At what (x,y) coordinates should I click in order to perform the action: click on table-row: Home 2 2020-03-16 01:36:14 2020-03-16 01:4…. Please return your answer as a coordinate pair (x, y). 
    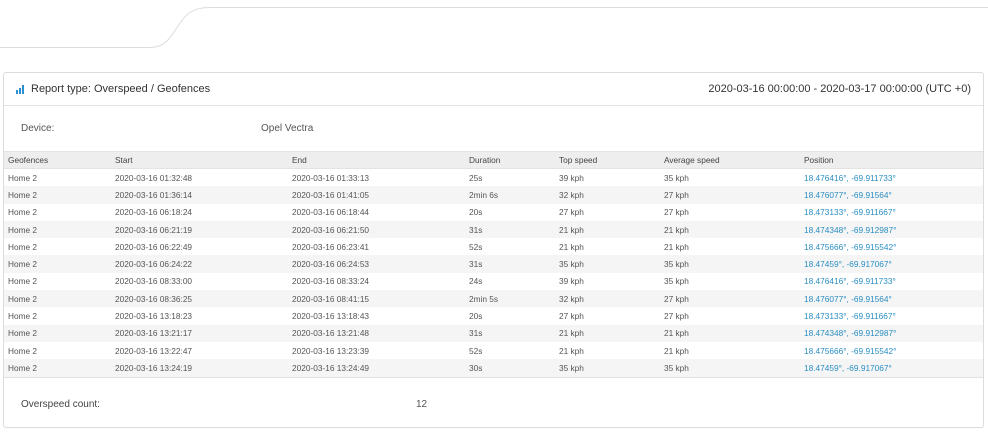
    Looking at the image, I should click on (493, 195).